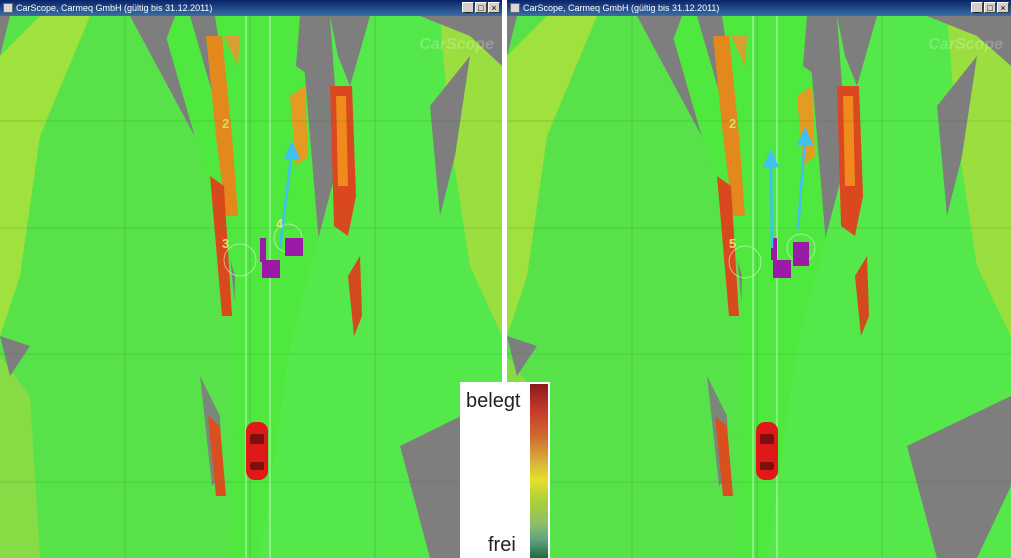 This screenshot has width=1011, height=558. What do you see at coordinates (505, 470) in the screenshot?
I see `occupancy-color-legend: belegt frei` at bounding box center [505, 470].